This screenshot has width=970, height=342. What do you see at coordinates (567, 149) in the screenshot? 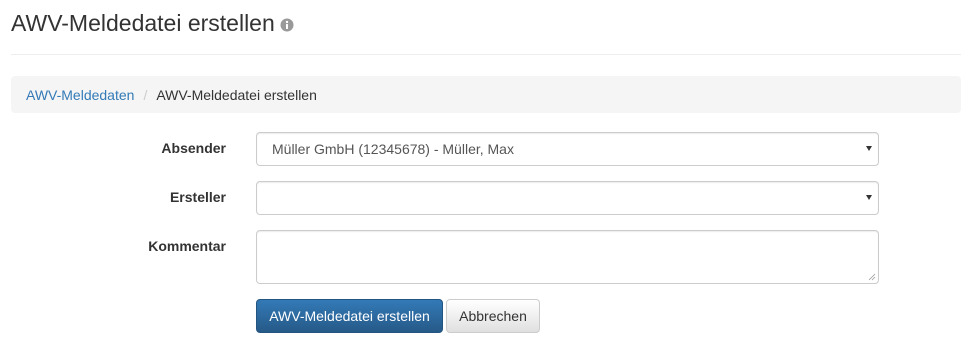
I see `absender-select: Müller GmbH (12345678) - Müller, Max` at bounding box center [567, 149].